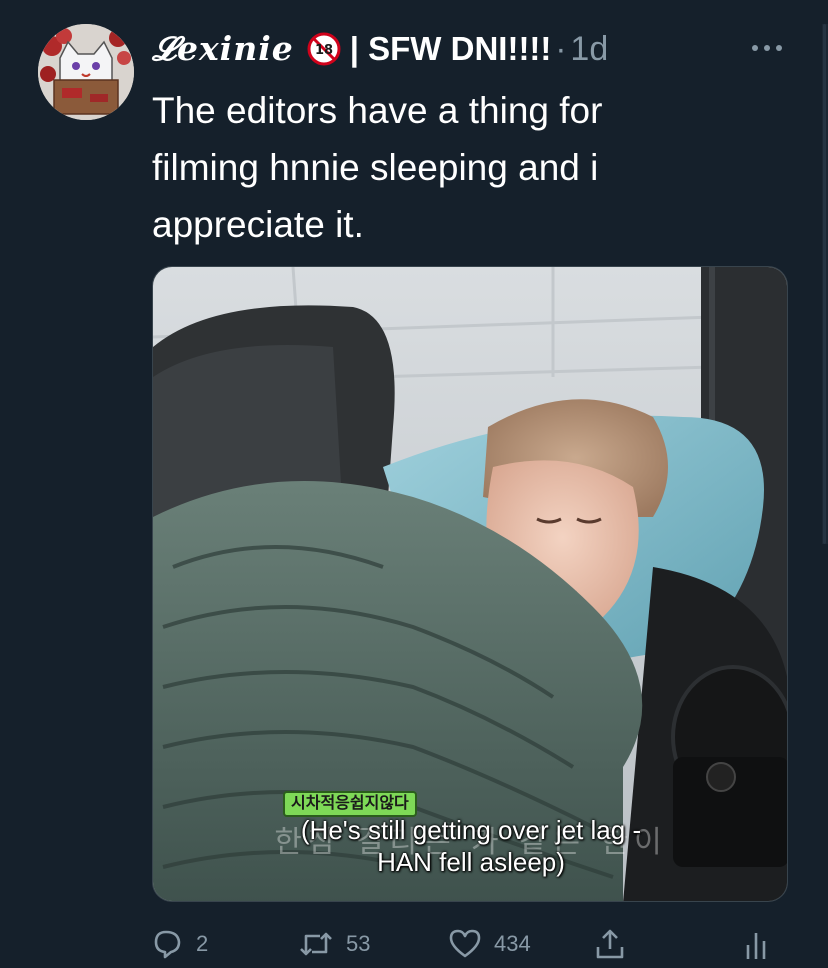 The image size is (828, 968). What do you see at coordinates (350, 804) in the screenshot?
I see `subtitle-korean-tag: 시차적응쉽지않다` at bounding box center [350, 804].